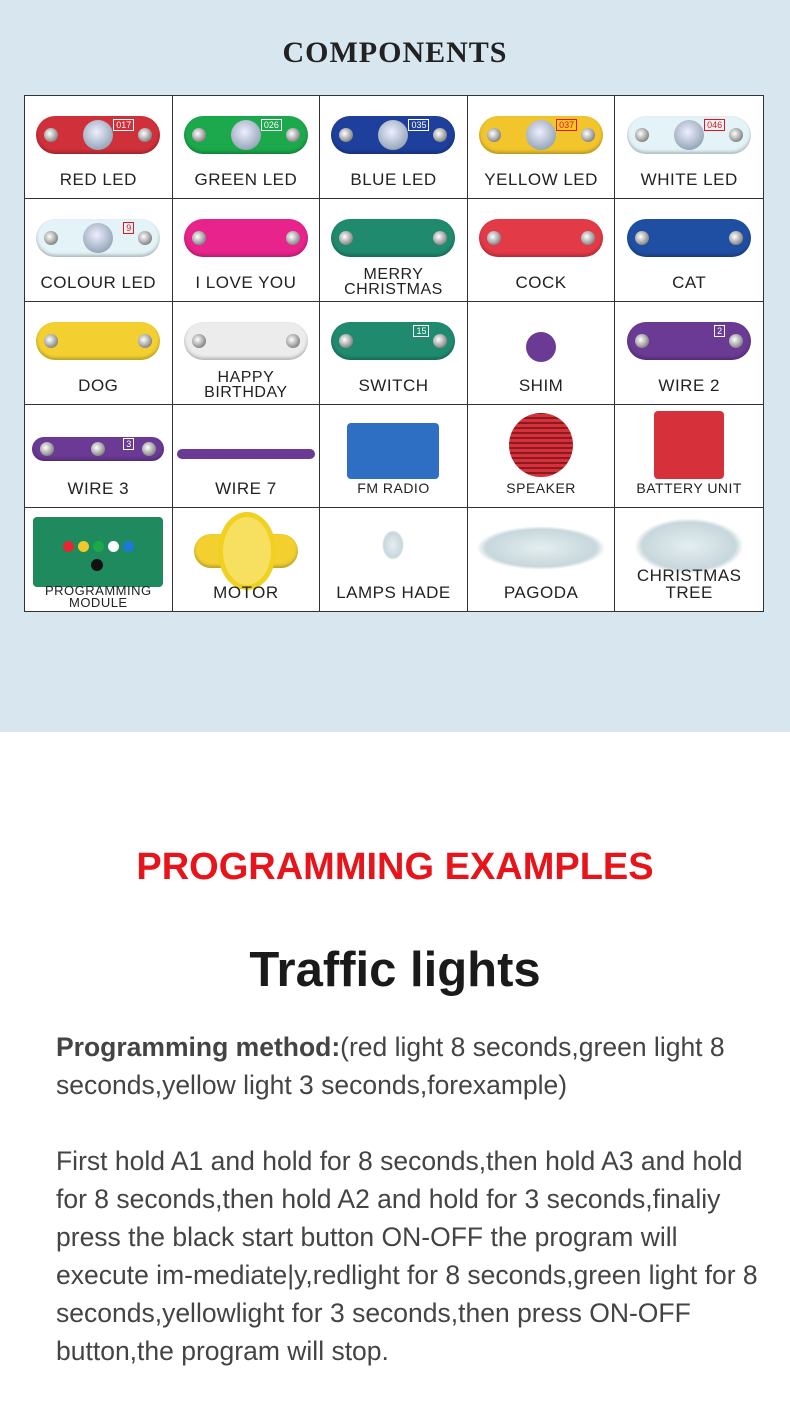 Image resolution: width=790 pixels, height=1417 pixels. Describe the element at coordinates (98, 596) in the screenshot. I see `component-label: PROGRAMMING MODULE` at that location.